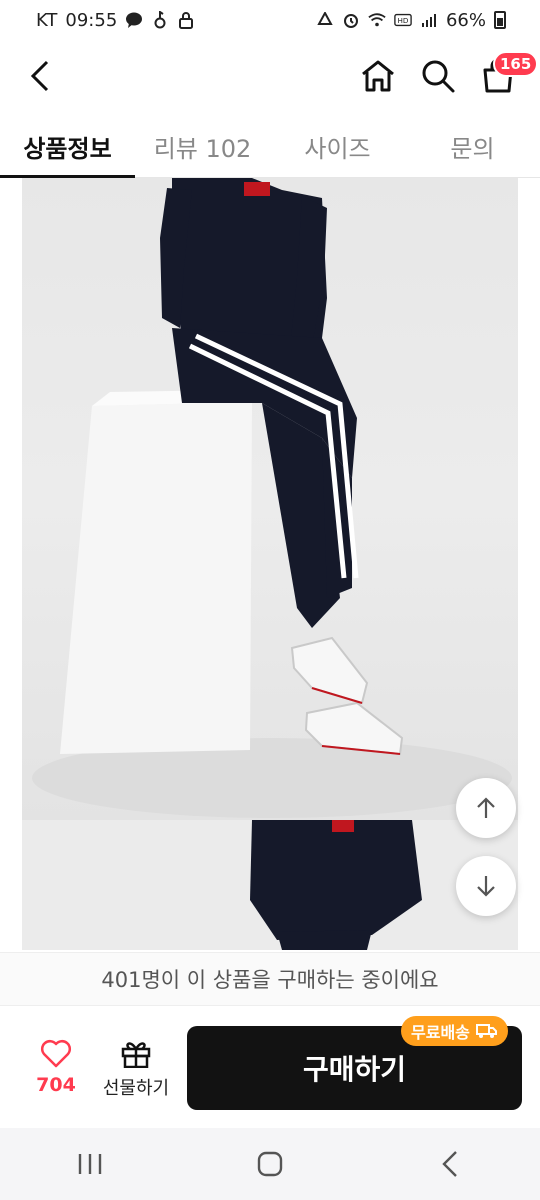 The image size is (540, 1200). I want to click on back-icon, so click(39, 76).